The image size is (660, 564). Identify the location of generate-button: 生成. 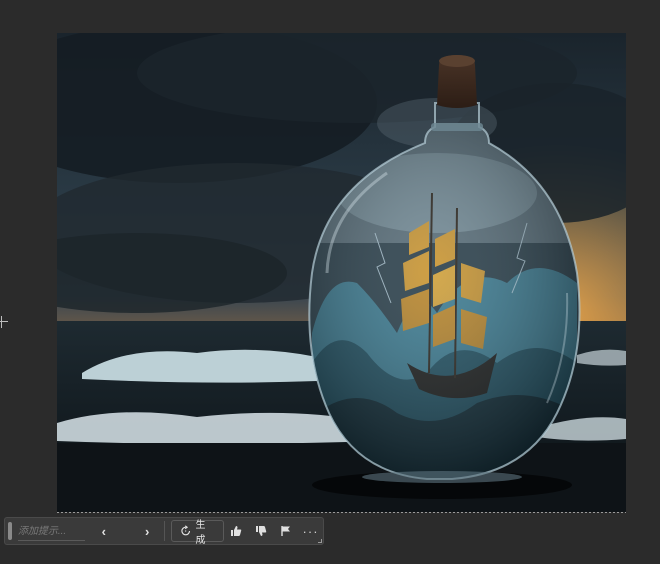
(197, 533).